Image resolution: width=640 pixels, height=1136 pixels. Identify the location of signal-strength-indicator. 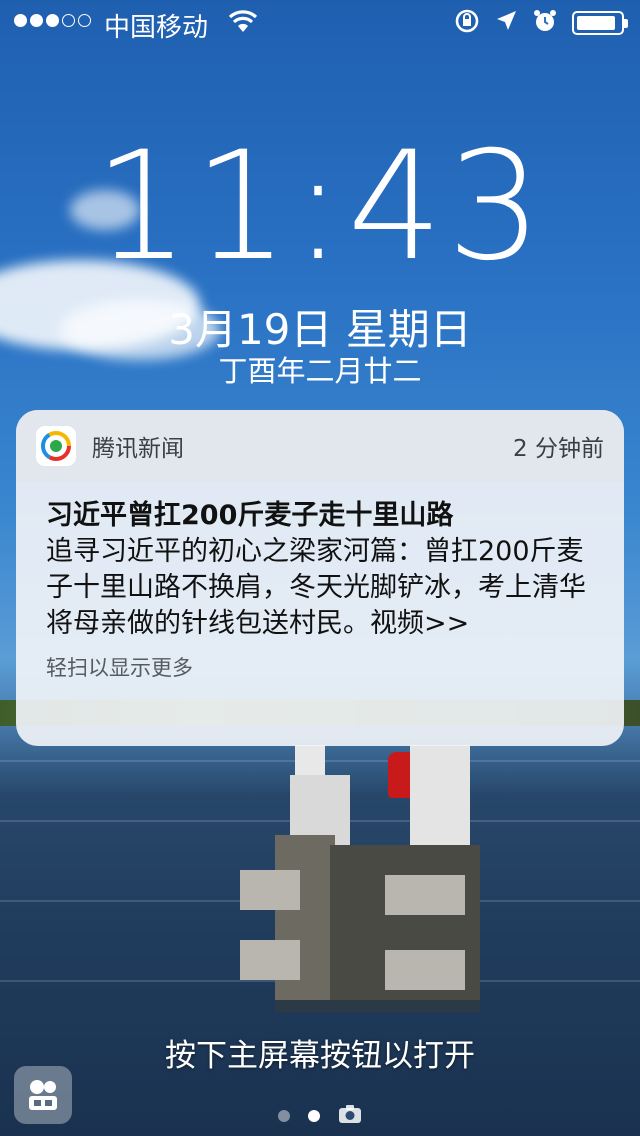
(52, 20).